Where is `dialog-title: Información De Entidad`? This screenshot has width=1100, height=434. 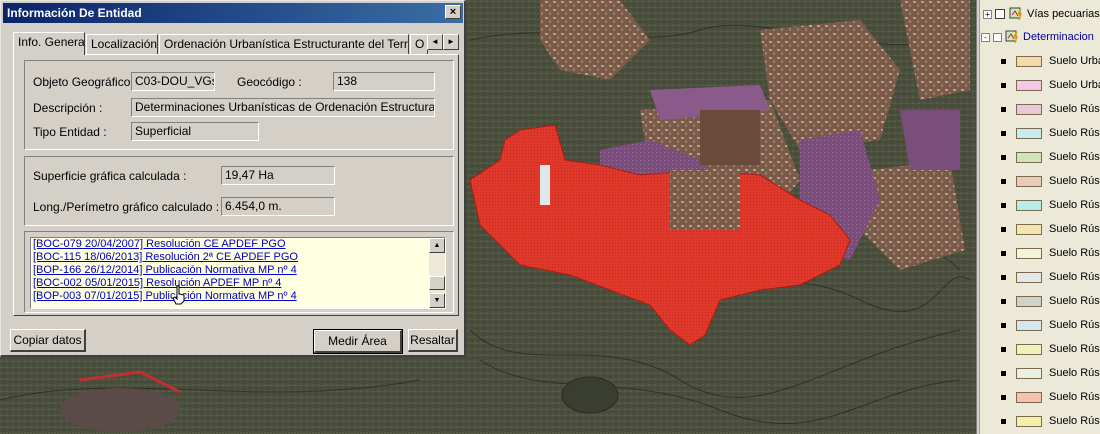 dialog-title: Información De Entidad is located at coordinates (74, 13).